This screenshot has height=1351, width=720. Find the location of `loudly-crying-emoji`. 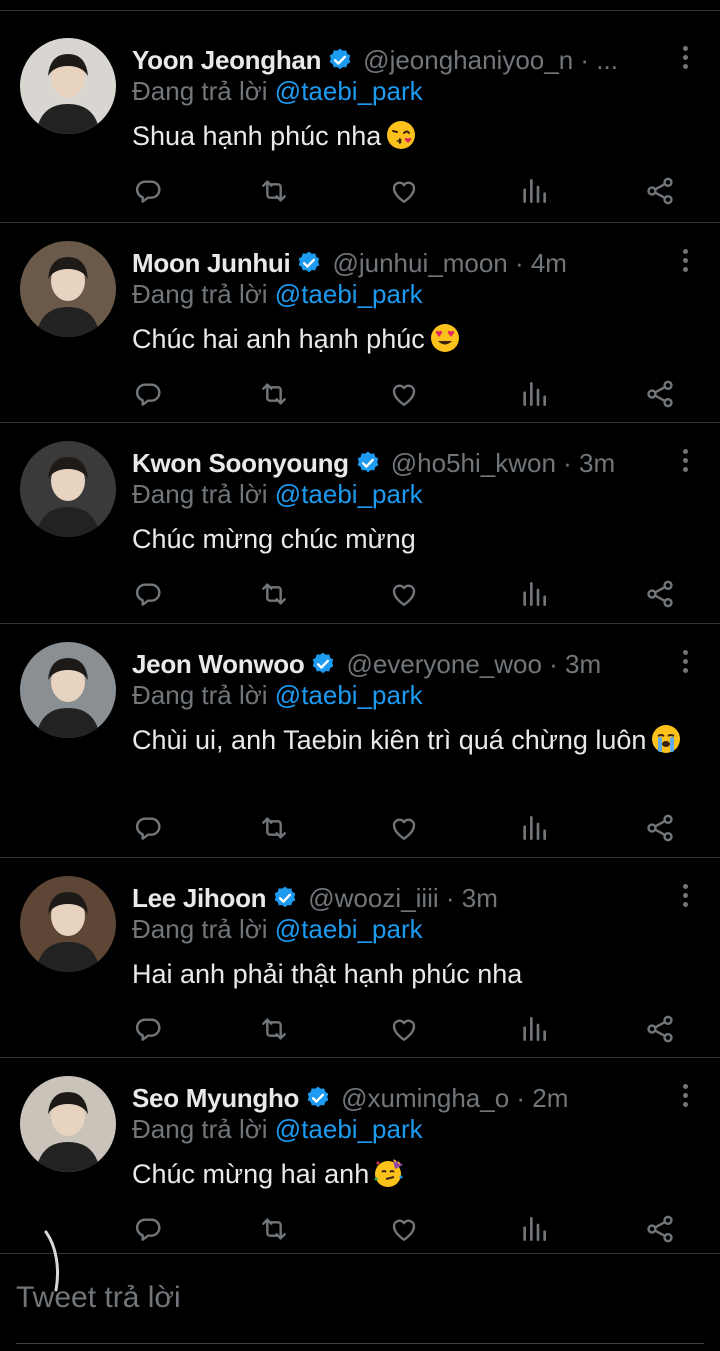

loudly-crying-emoji is located at coordinates (666, 739).